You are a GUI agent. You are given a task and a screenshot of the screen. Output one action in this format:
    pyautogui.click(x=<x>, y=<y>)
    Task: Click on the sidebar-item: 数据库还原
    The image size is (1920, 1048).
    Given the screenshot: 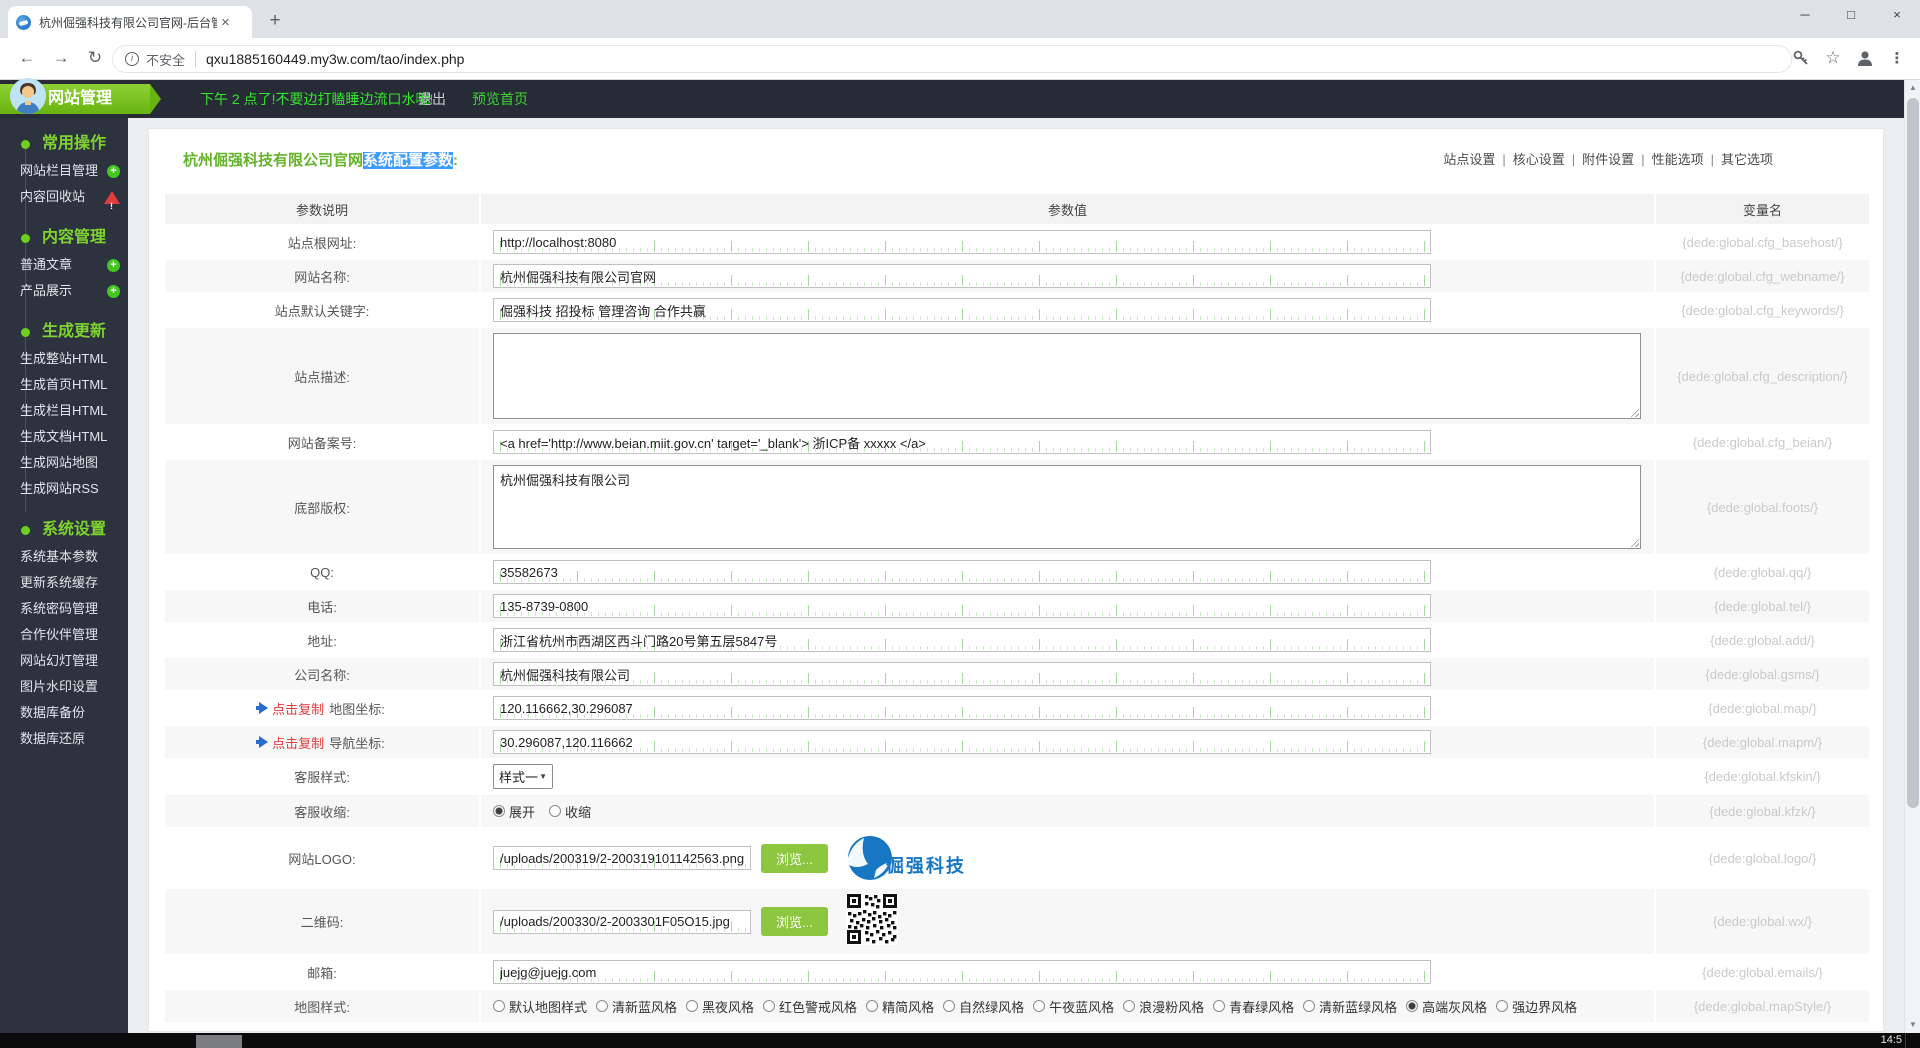 What is the action you would take?
    pyautogui.click(x=60, y=739)
    